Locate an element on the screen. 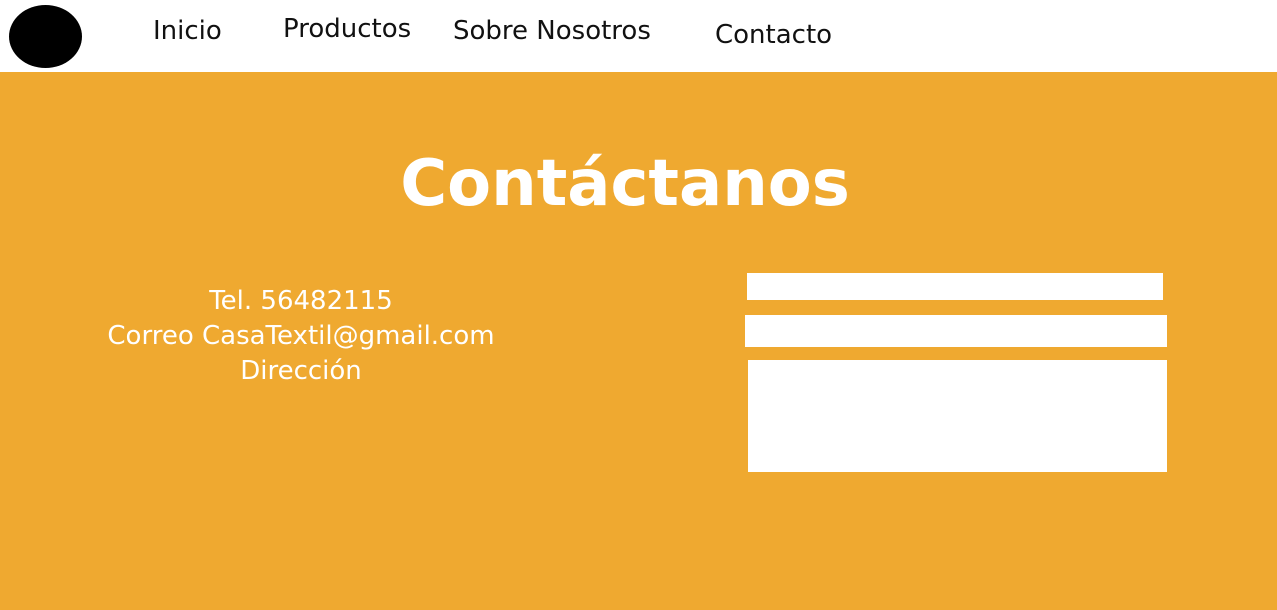 Image resolution: width=1277 pixels, height=610 pixels. page-title: Contáctanos is located at coordinates (625, 184).